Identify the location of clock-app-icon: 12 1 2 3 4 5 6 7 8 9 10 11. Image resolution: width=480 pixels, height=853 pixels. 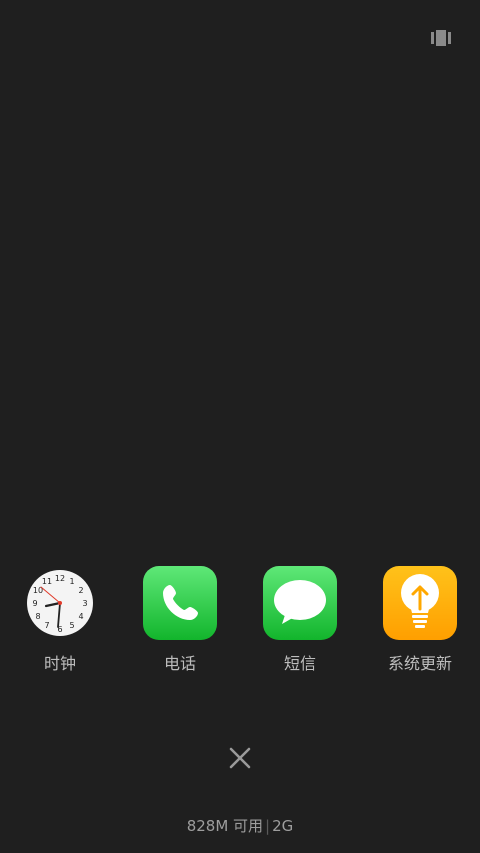
(60, 603).